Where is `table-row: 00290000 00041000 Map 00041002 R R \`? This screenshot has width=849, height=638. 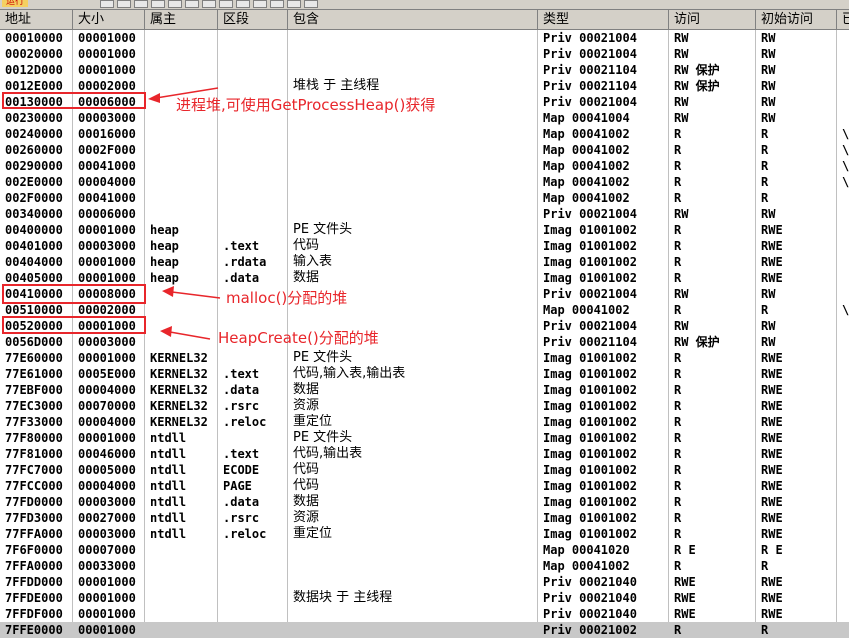 table-row: 00290000 00041000 Map 00041002 R R \ is located at coordinates (424, 166).